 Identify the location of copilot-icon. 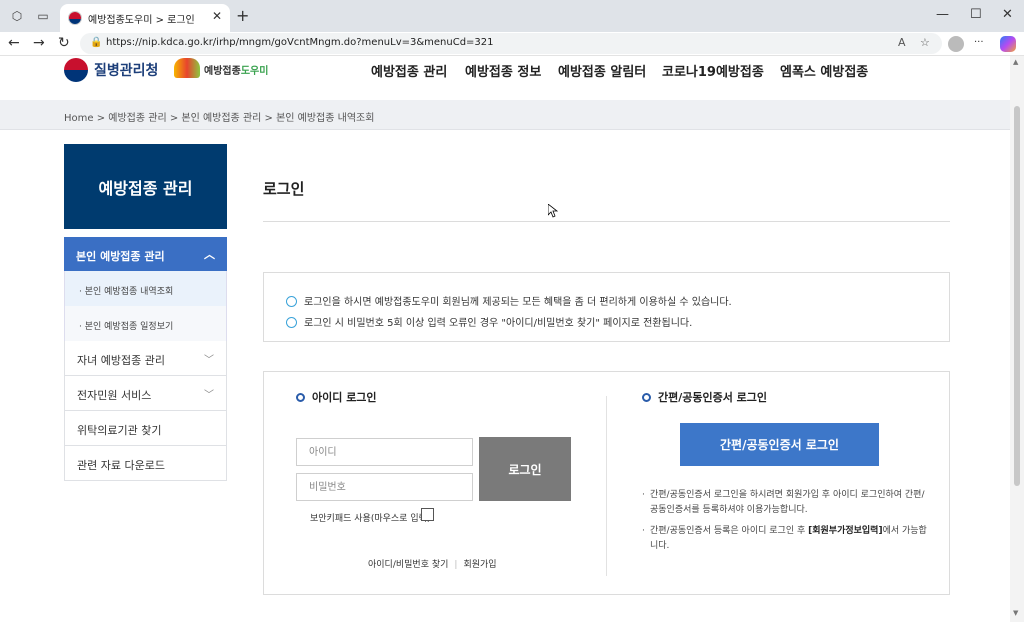
(1008, 44).